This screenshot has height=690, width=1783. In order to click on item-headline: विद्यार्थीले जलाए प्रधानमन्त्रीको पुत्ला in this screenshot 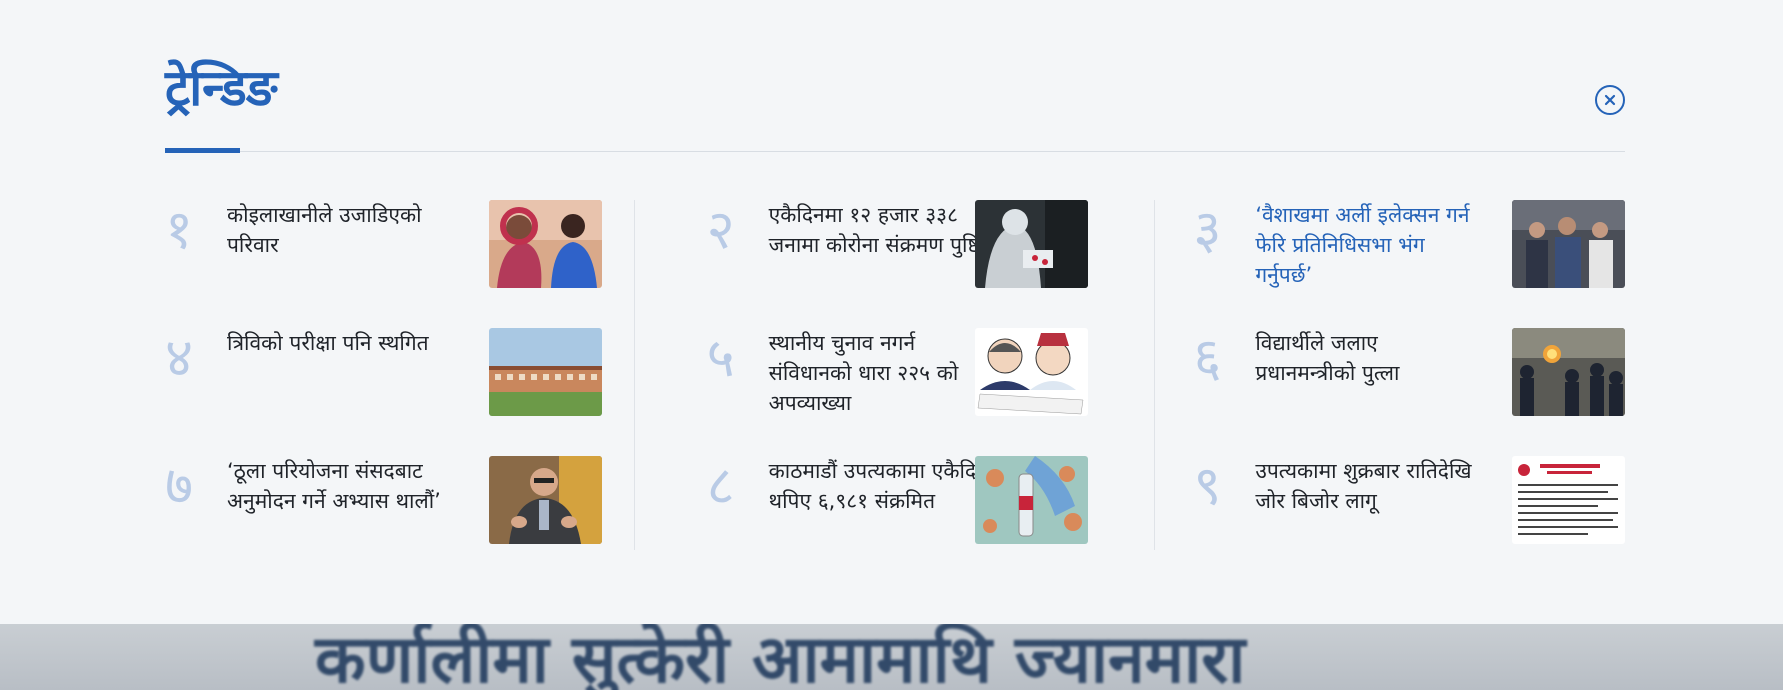, I will do `click(1367, 358)`.